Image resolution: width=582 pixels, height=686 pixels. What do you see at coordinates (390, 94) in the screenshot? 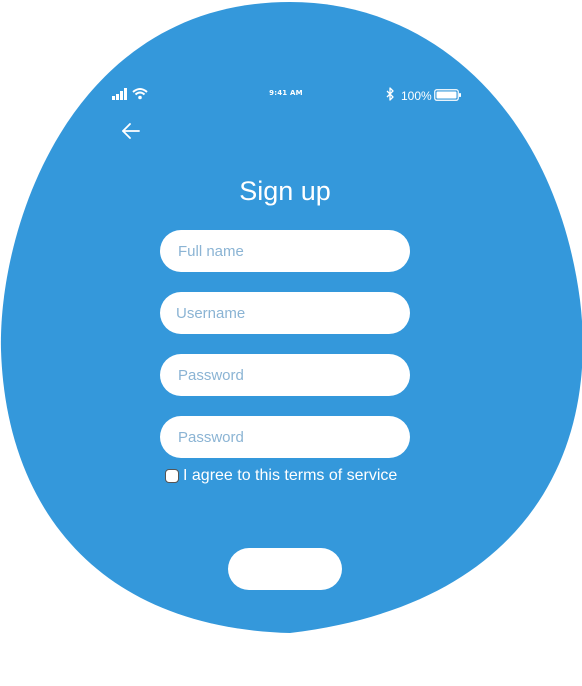
I see `bluetooth-icon` at bounding box center [390, 94].